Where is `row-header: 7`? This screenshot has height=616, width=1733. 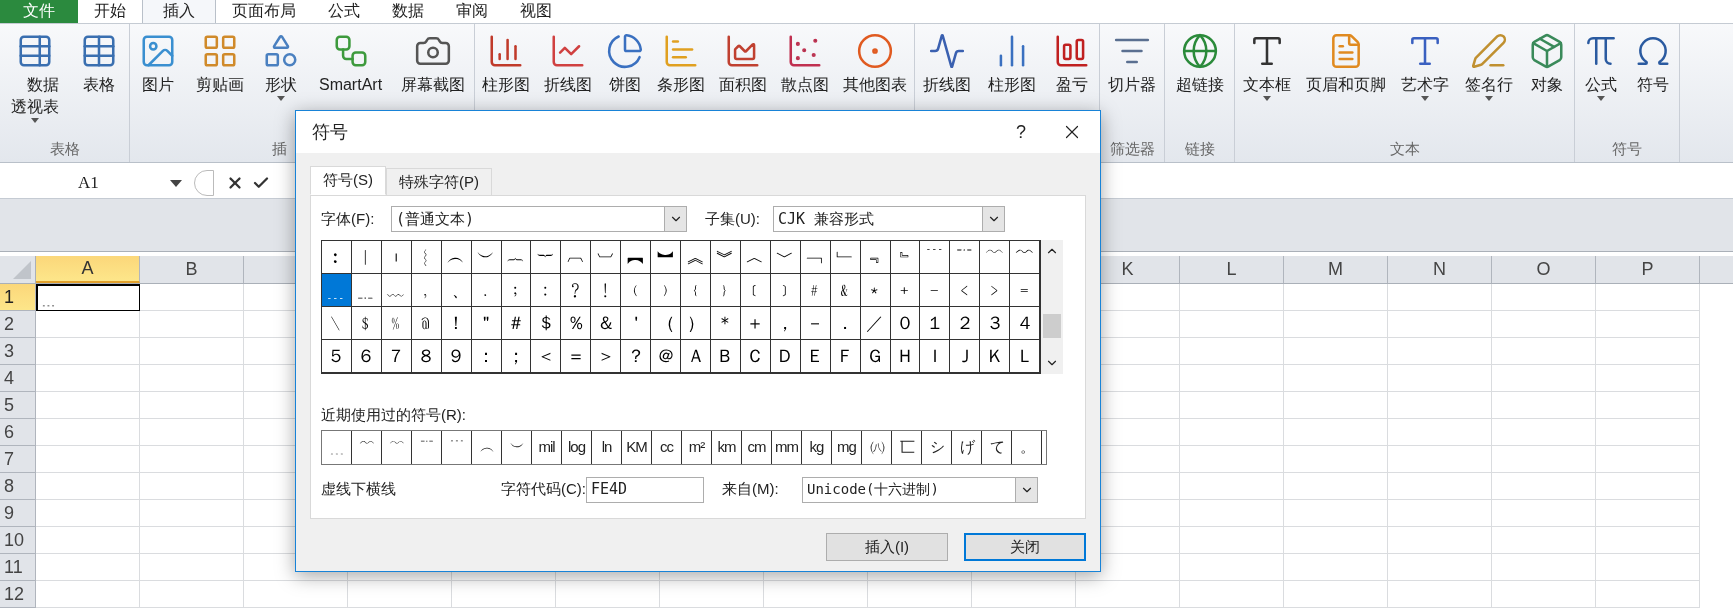
row-header: 7 is located at coordinates (18, 459).